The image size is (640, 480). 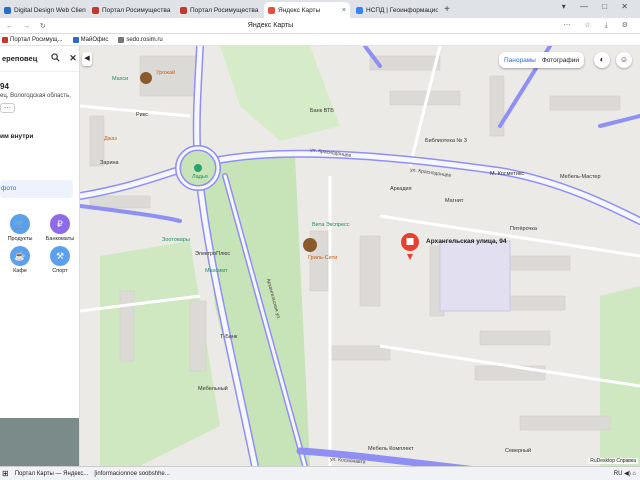 What do you see at coordinates (216, 271) in the screenshot?
I see `map-label: Махсимт` at bounding box center [216, 271].